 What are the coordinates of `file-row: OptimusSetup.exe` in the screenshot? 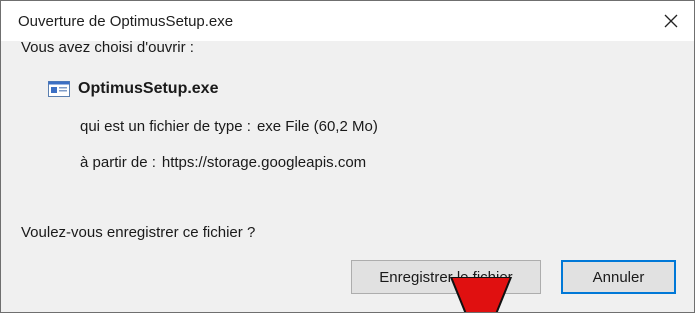 It's located at (133, 89).